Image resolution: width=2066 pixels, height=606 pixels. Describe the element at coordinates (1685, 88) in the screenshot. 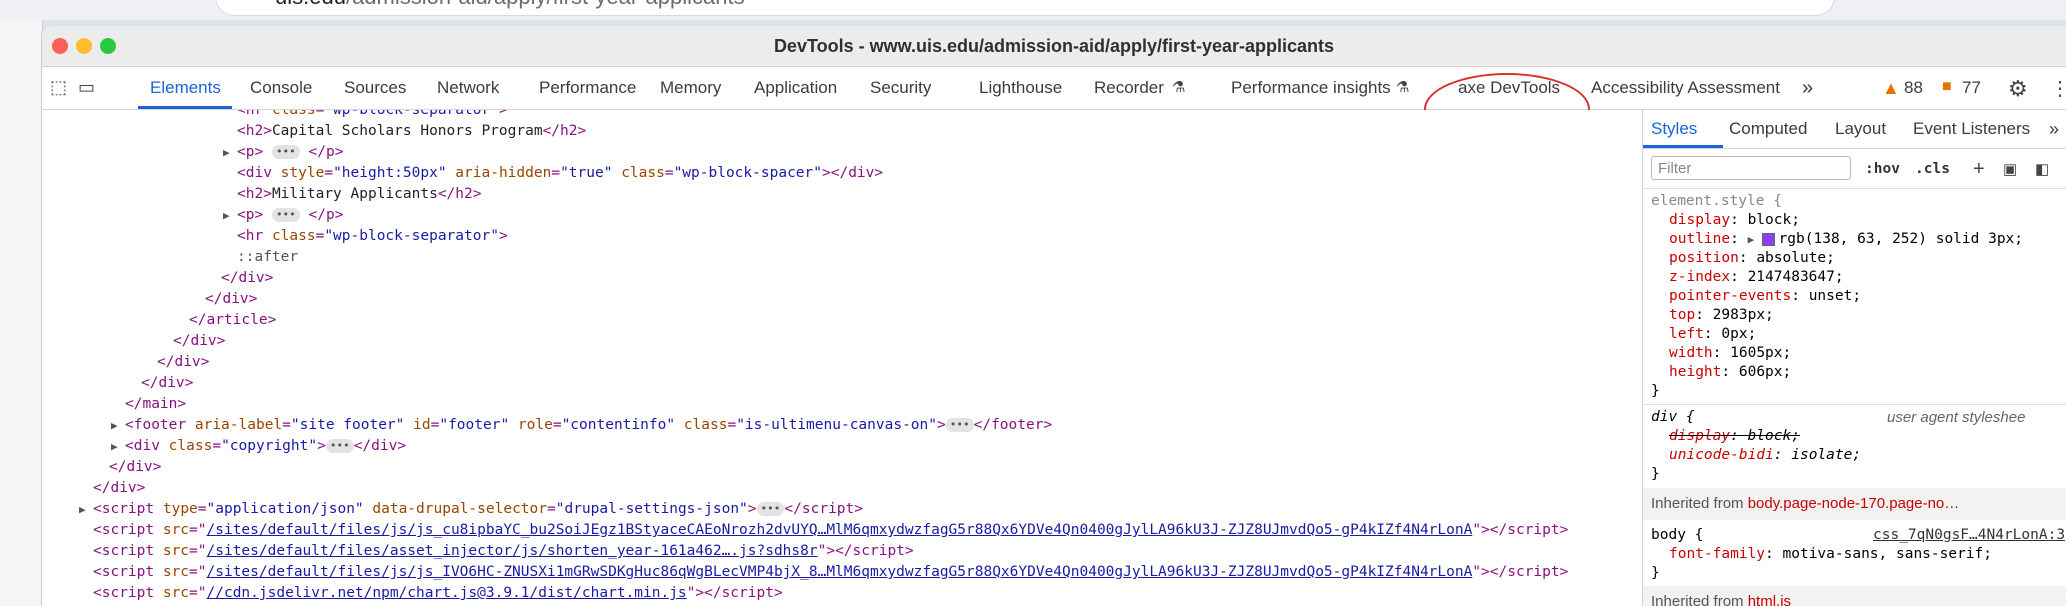

I see `tab-accessibility-assessment: Accessibility Assessment` at that location.